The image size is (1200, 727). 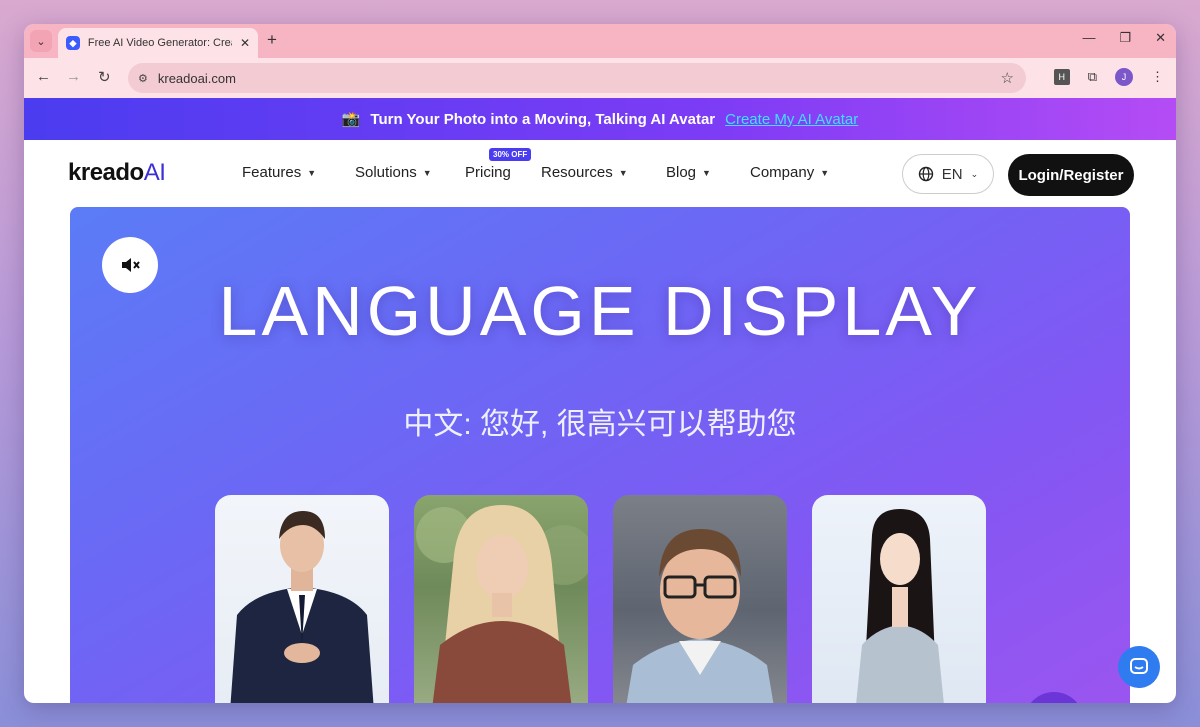 I want to click on menu-blog: Blog ▼, so click(x=708, y=172).